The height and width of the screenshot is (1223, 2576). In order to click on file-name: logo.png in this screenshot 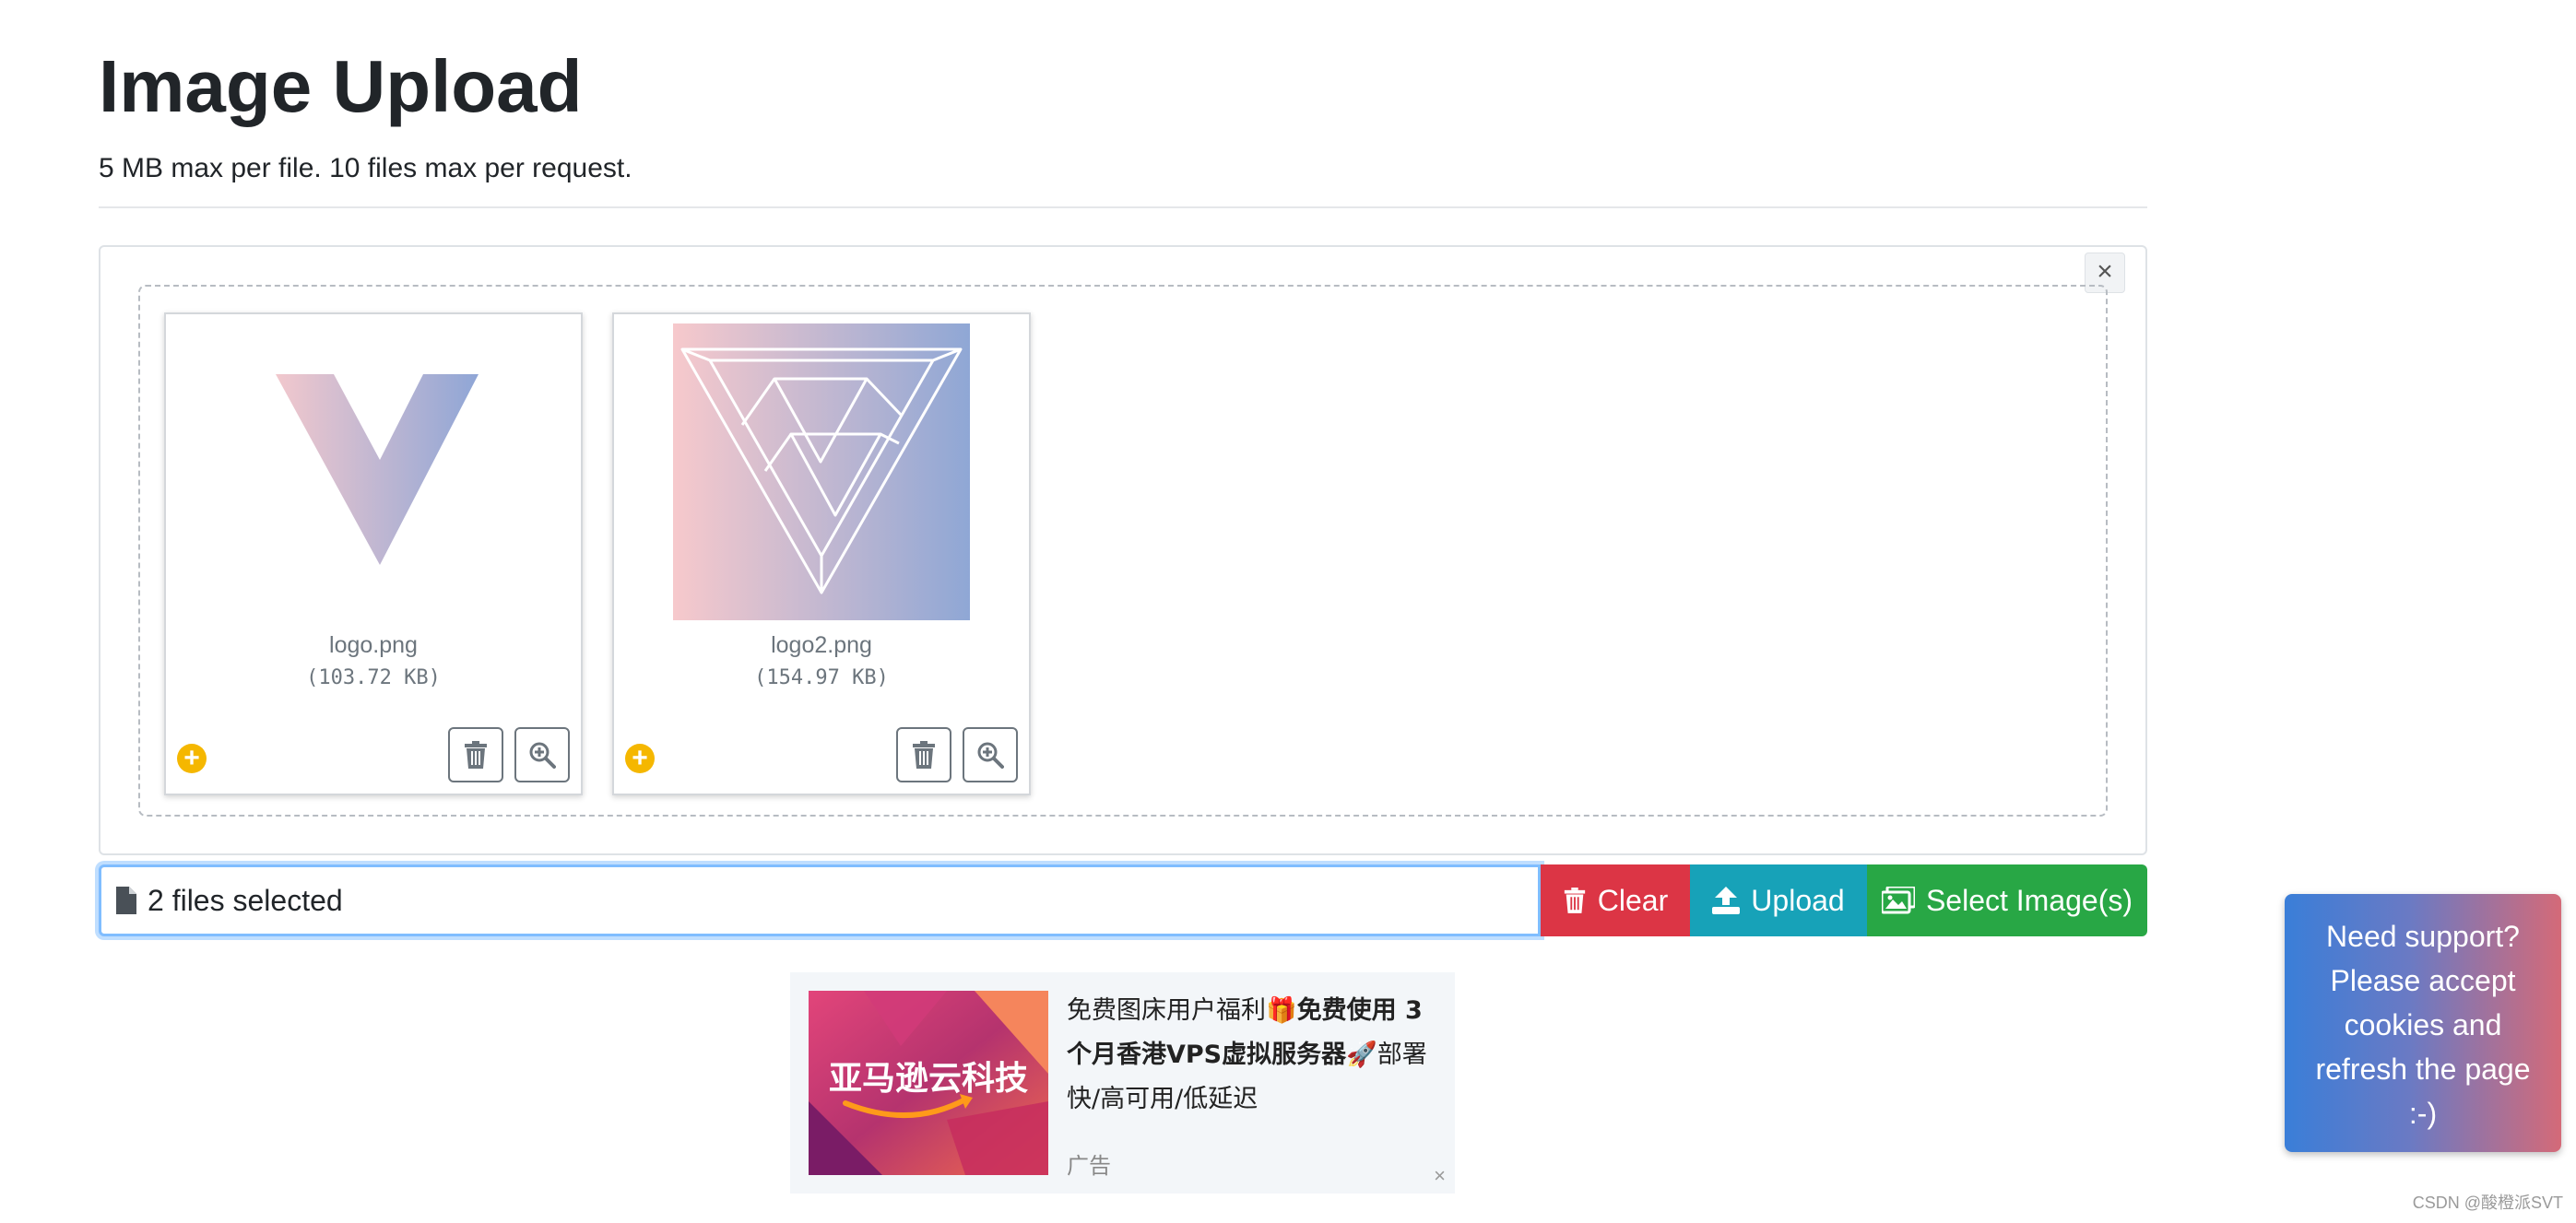, I will do `click(373, 645)`.